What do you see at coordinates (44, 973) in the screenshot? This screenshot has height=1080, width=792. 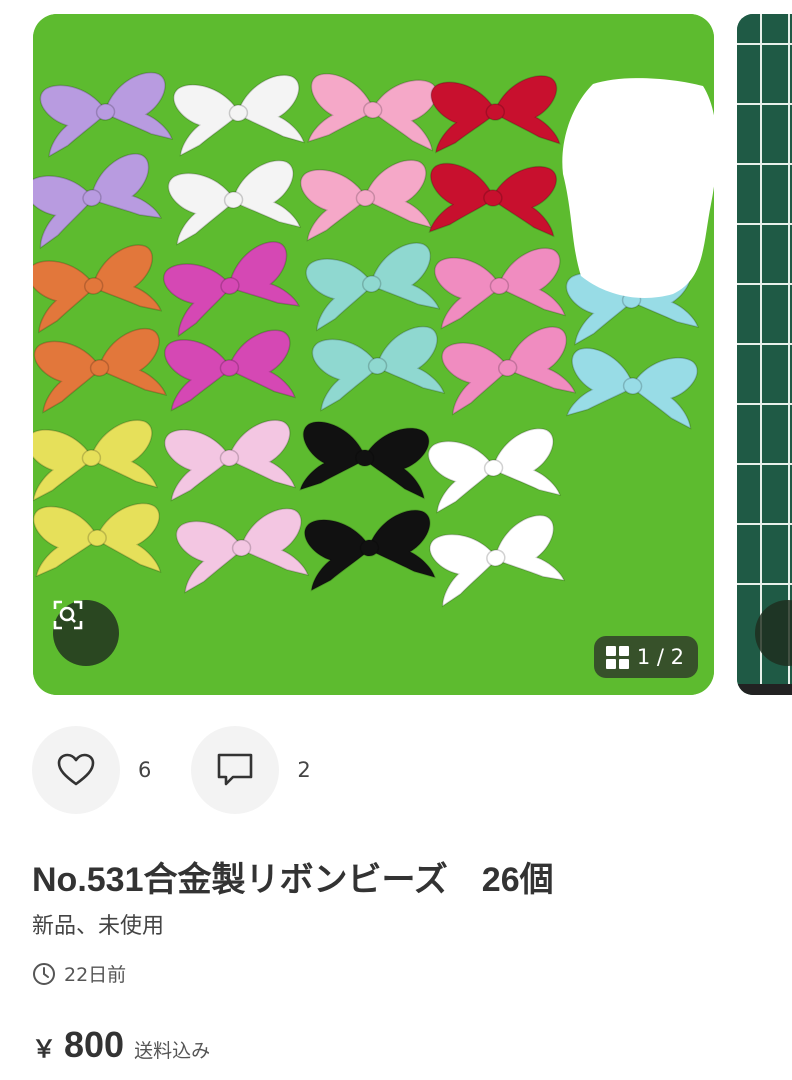 I see `clock-icon` at bounding box center [44, 973].